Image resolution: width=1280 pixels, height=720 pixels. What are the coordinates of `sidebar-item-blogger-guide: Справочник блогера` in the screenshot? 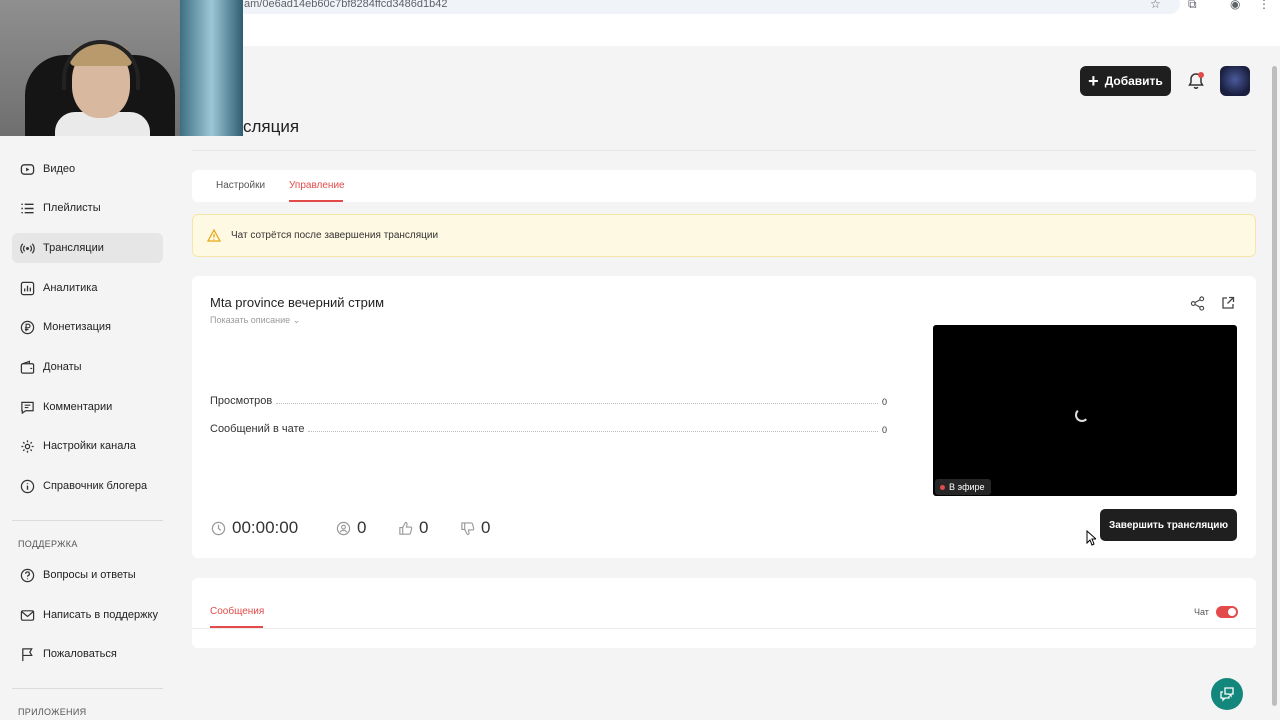 It's located at (87, 486).